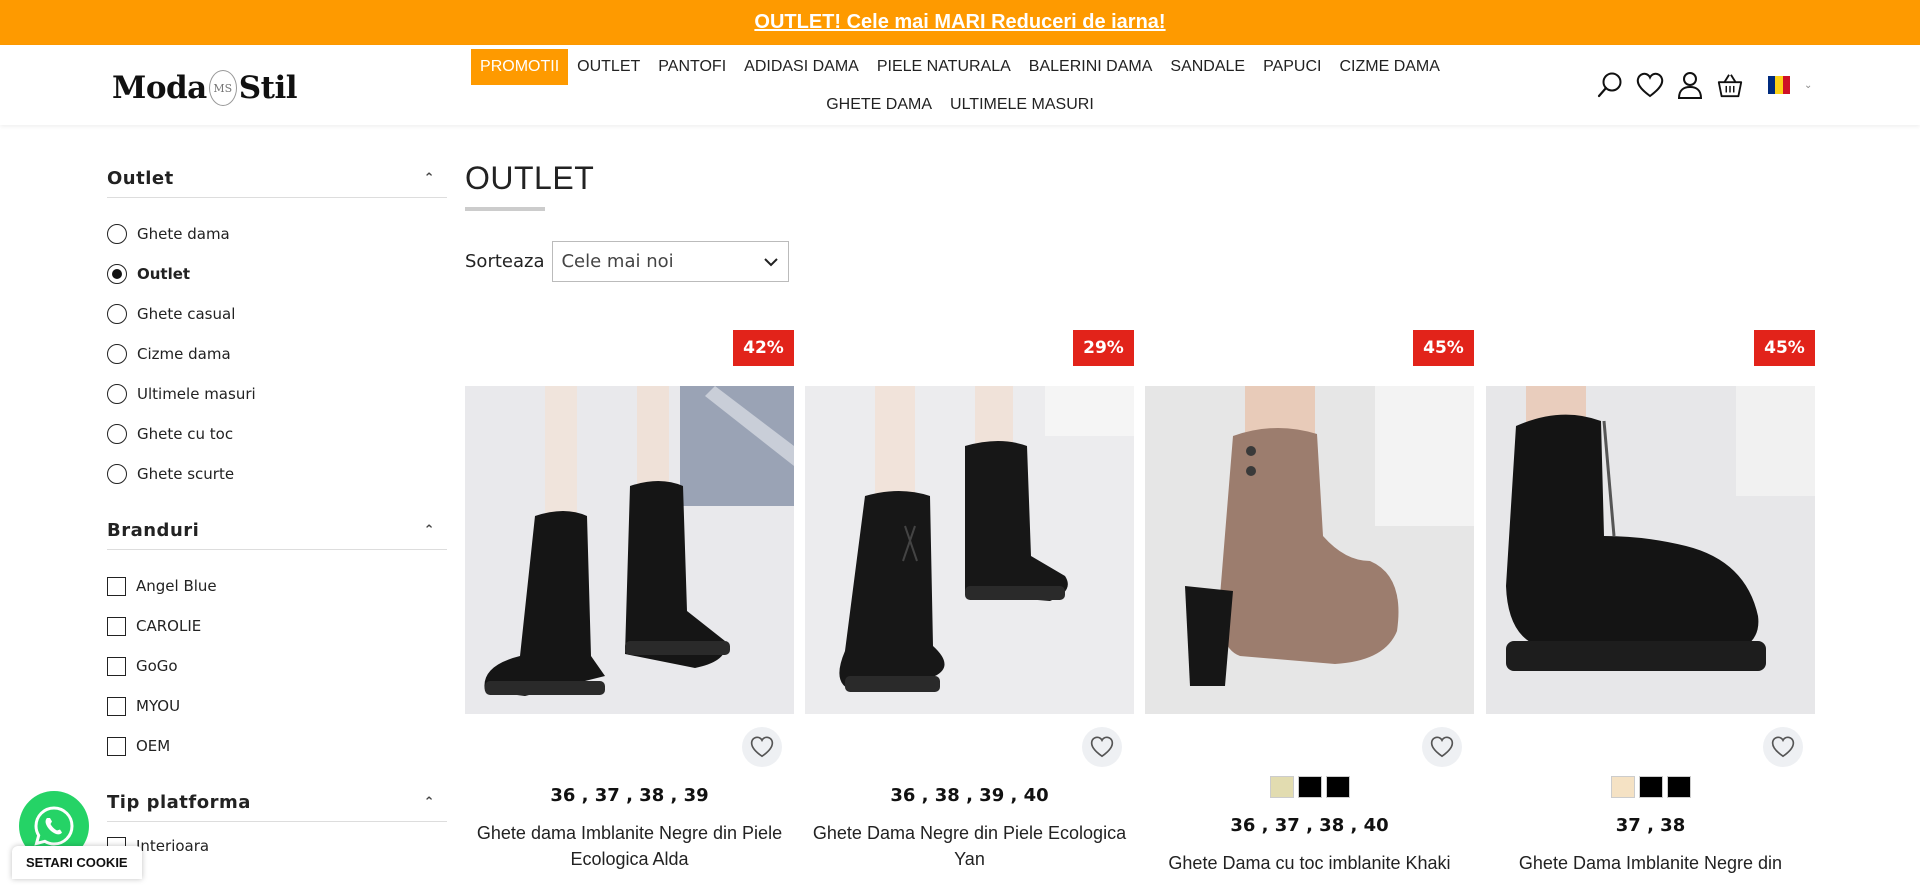 This screenshot has height=890, width=1920. I want to click on product-sizes: 36 , 38 , 39 , 40, so click(969, 795).